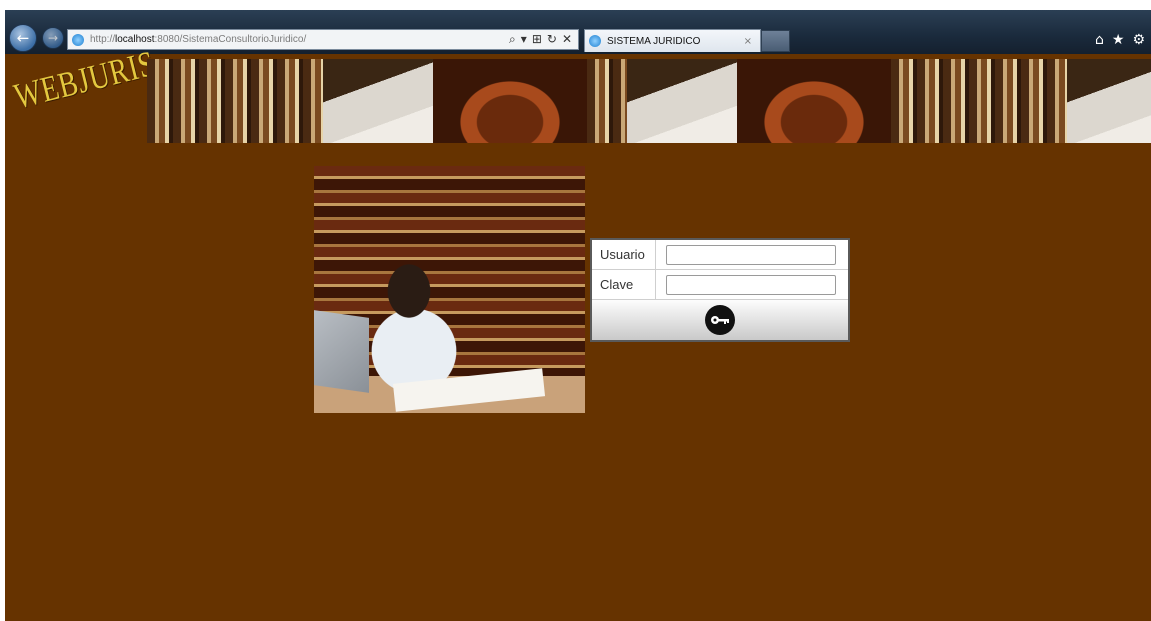 The image size is (1151, 621). I want to click on login-button, so click(720, 320).